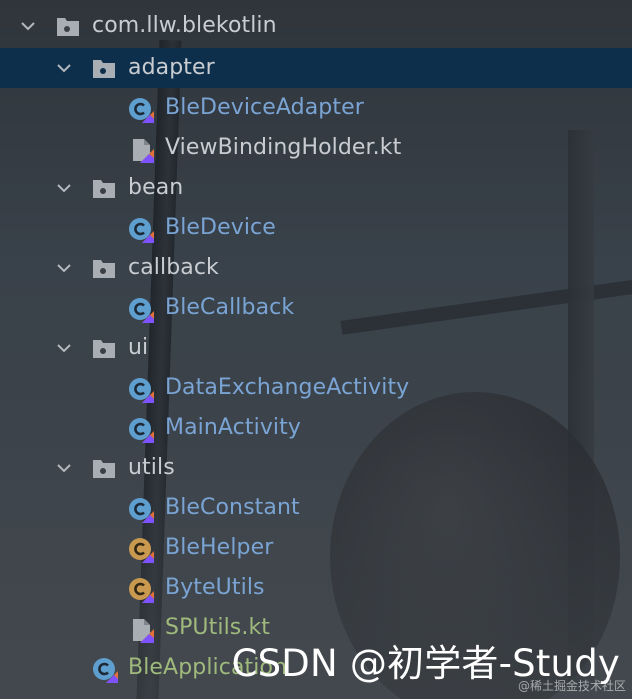 The image size is (632, 699). What do you see at coordinates (571, 686) in the screenshot?
I see `juejin-watermark: @稀土掘金技术社区` at bounding box center [571, 686].